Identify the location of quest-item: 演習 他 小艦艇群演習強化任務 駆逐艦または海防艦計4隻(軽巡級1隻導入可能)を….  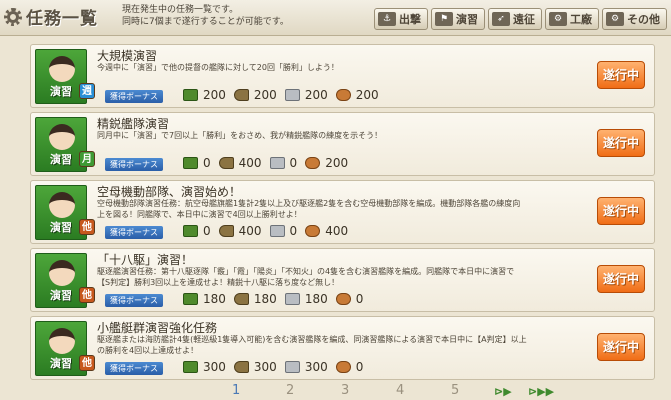
(342, 348).